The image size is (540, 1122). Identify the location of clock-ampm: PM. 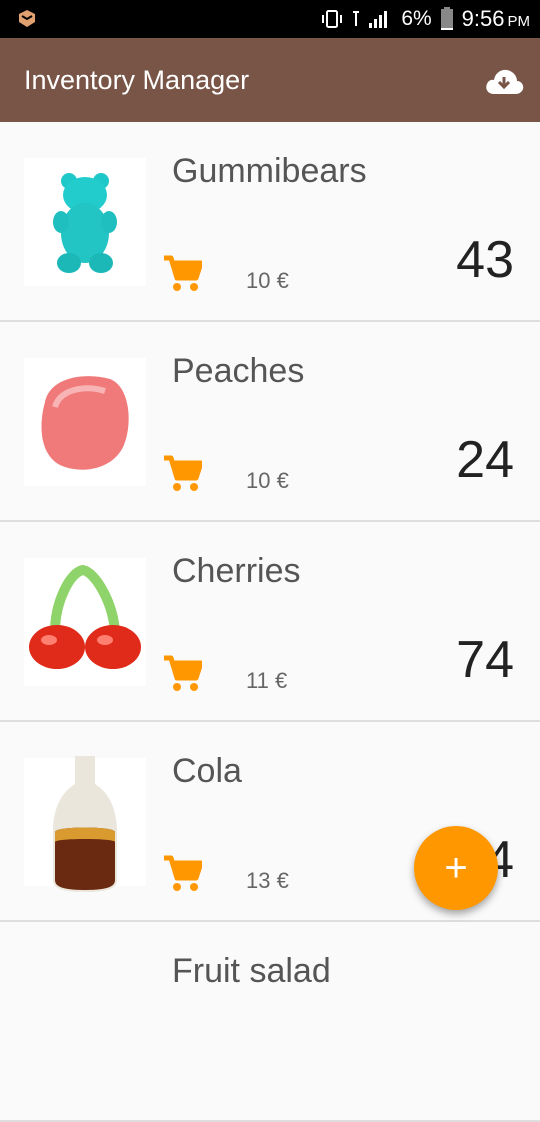
(519, 21).